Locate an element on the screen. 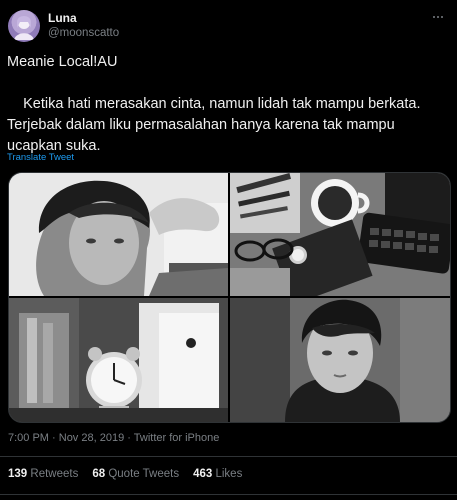 The height and width of the screenshot is (500, 457). tweet-time: 7:00 PM is located at coordinates (28, 438).